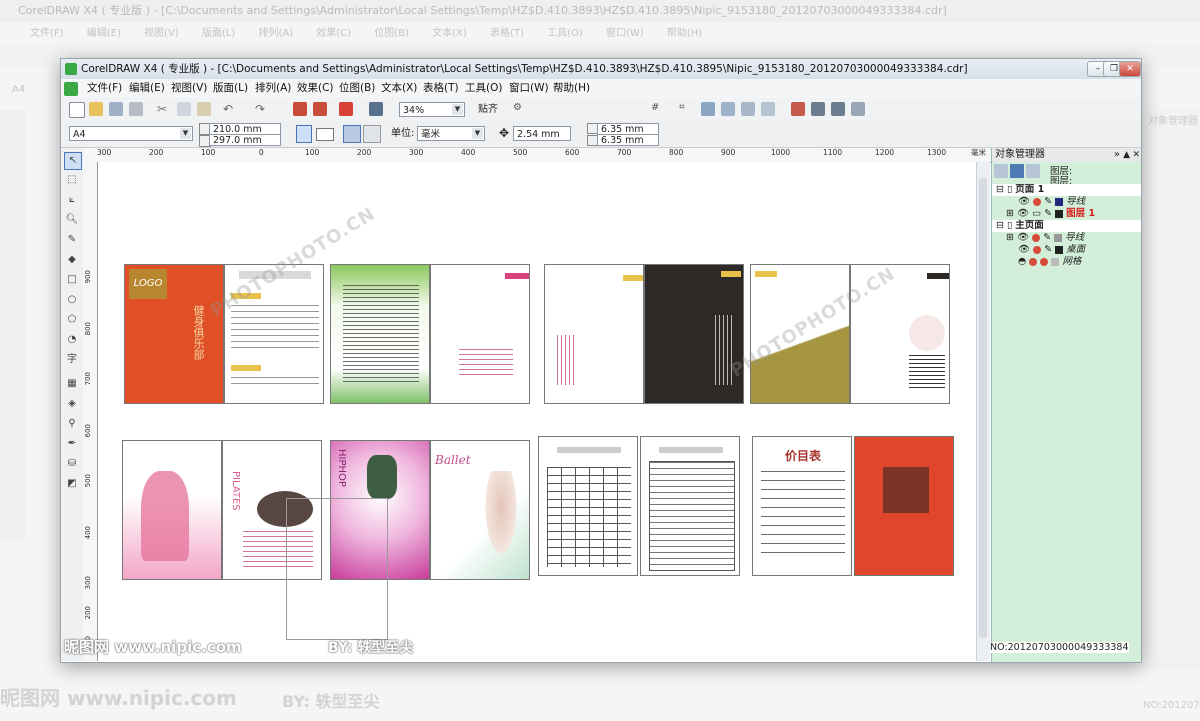 The width and height of the screenshot is (1200, 721). Describe the element at coordinates (658, 109) in the screenshot. I see `snap-grid-icon: #` at that location.